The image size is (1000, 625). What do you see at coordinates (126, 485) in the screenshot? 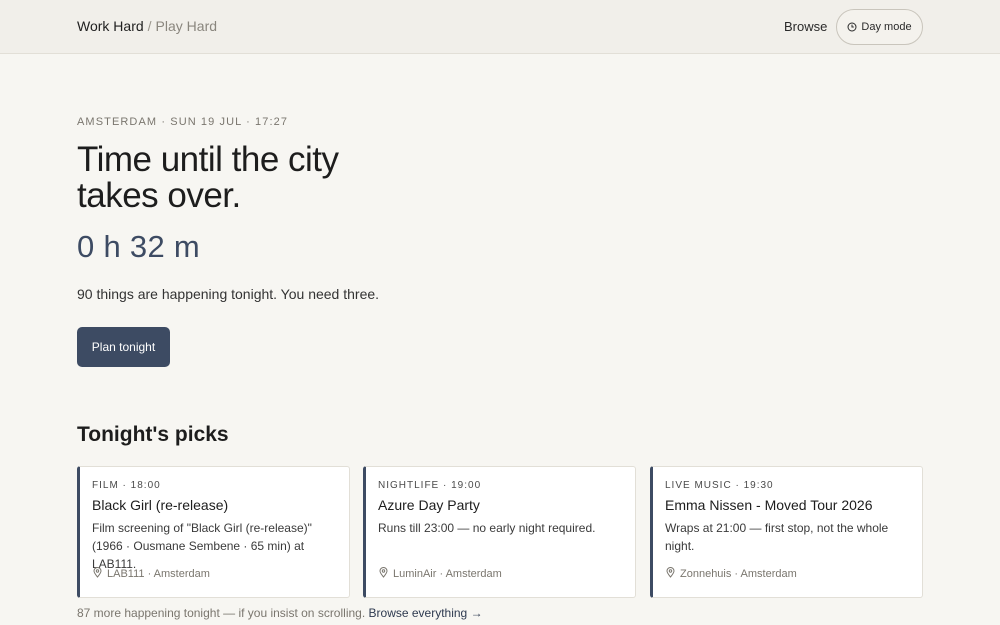
I see `pick-meta: FILM · 18:00` at bounding box center [126, 485].